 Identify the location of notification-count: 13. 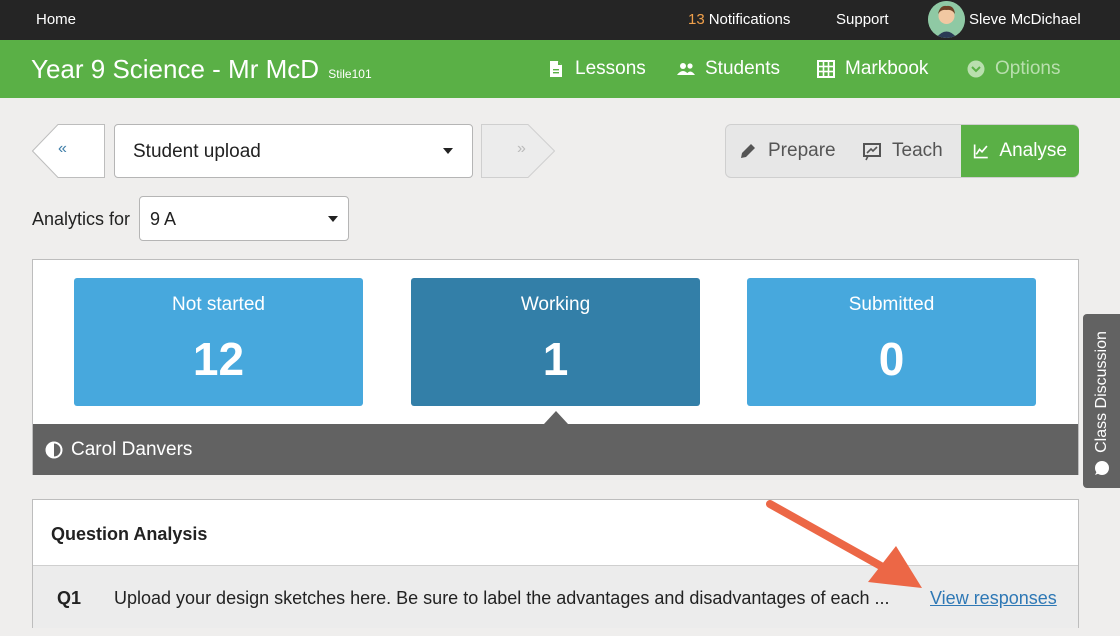
(696, 19).